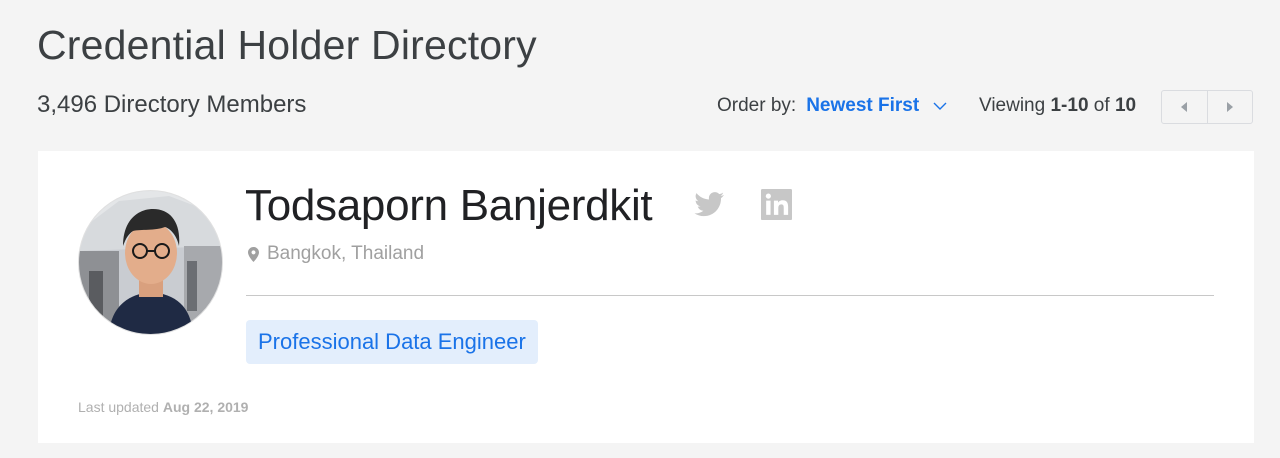 Image resolution: width=1280 pixels, height=458 pixels. I want to click on order-by-dropdown: Newest First, so click(876, 106).